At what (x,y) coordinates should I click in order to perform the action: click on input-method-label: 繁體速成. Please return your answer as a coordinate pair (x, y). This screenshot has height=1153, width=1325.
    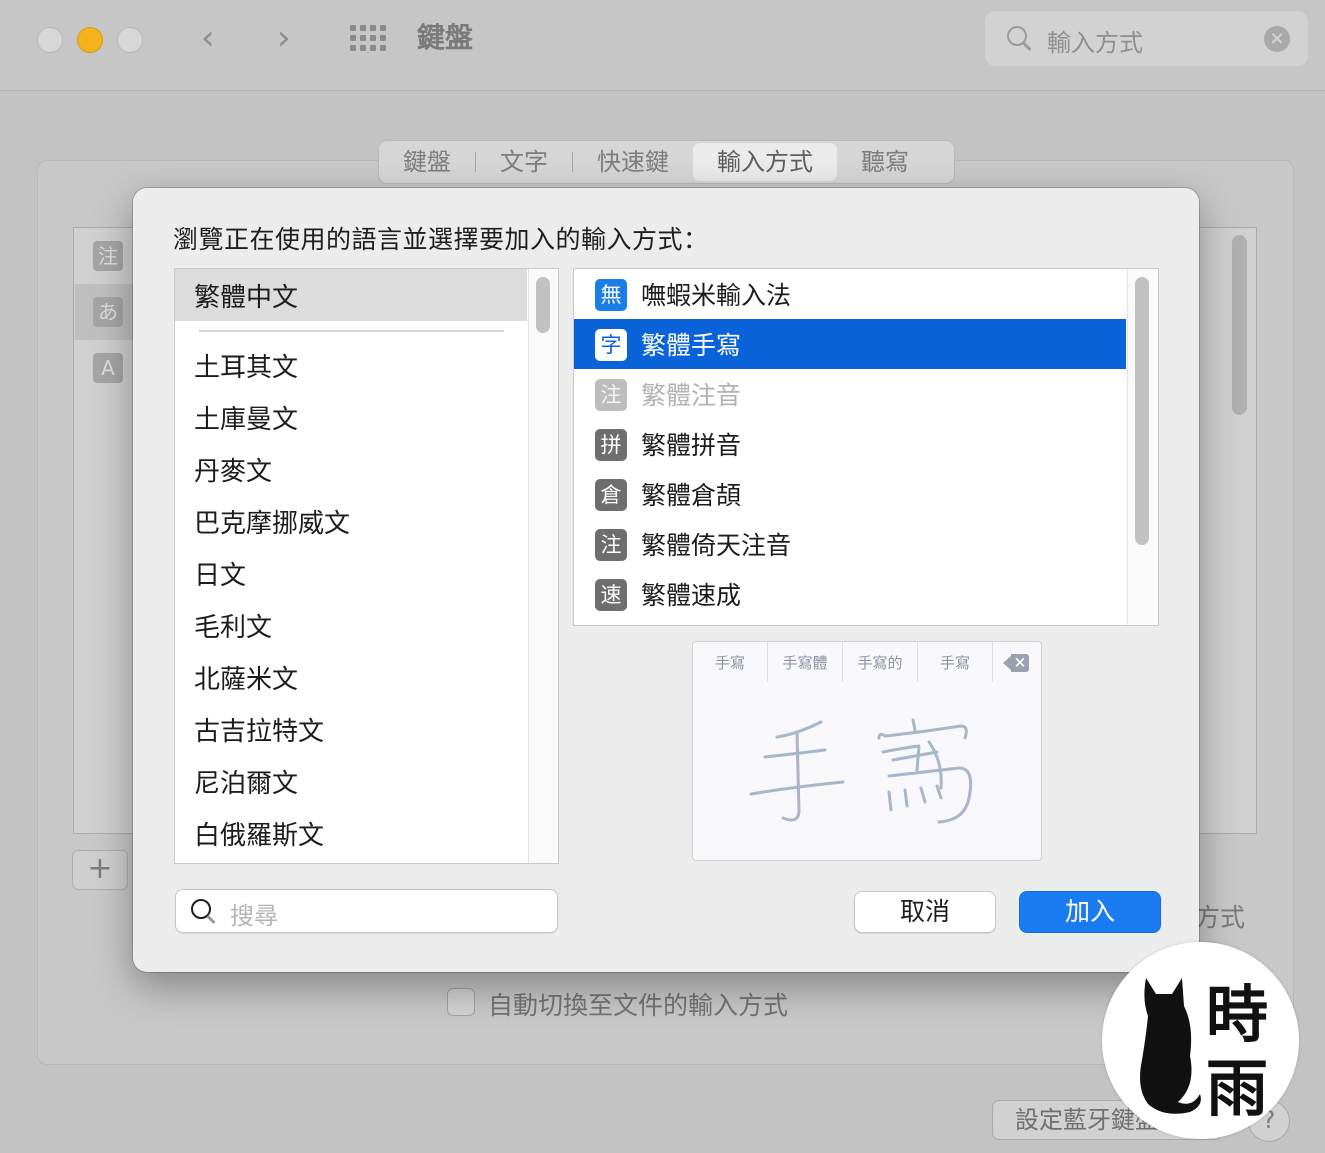
    Looking at the image, I should click on (691, 595).